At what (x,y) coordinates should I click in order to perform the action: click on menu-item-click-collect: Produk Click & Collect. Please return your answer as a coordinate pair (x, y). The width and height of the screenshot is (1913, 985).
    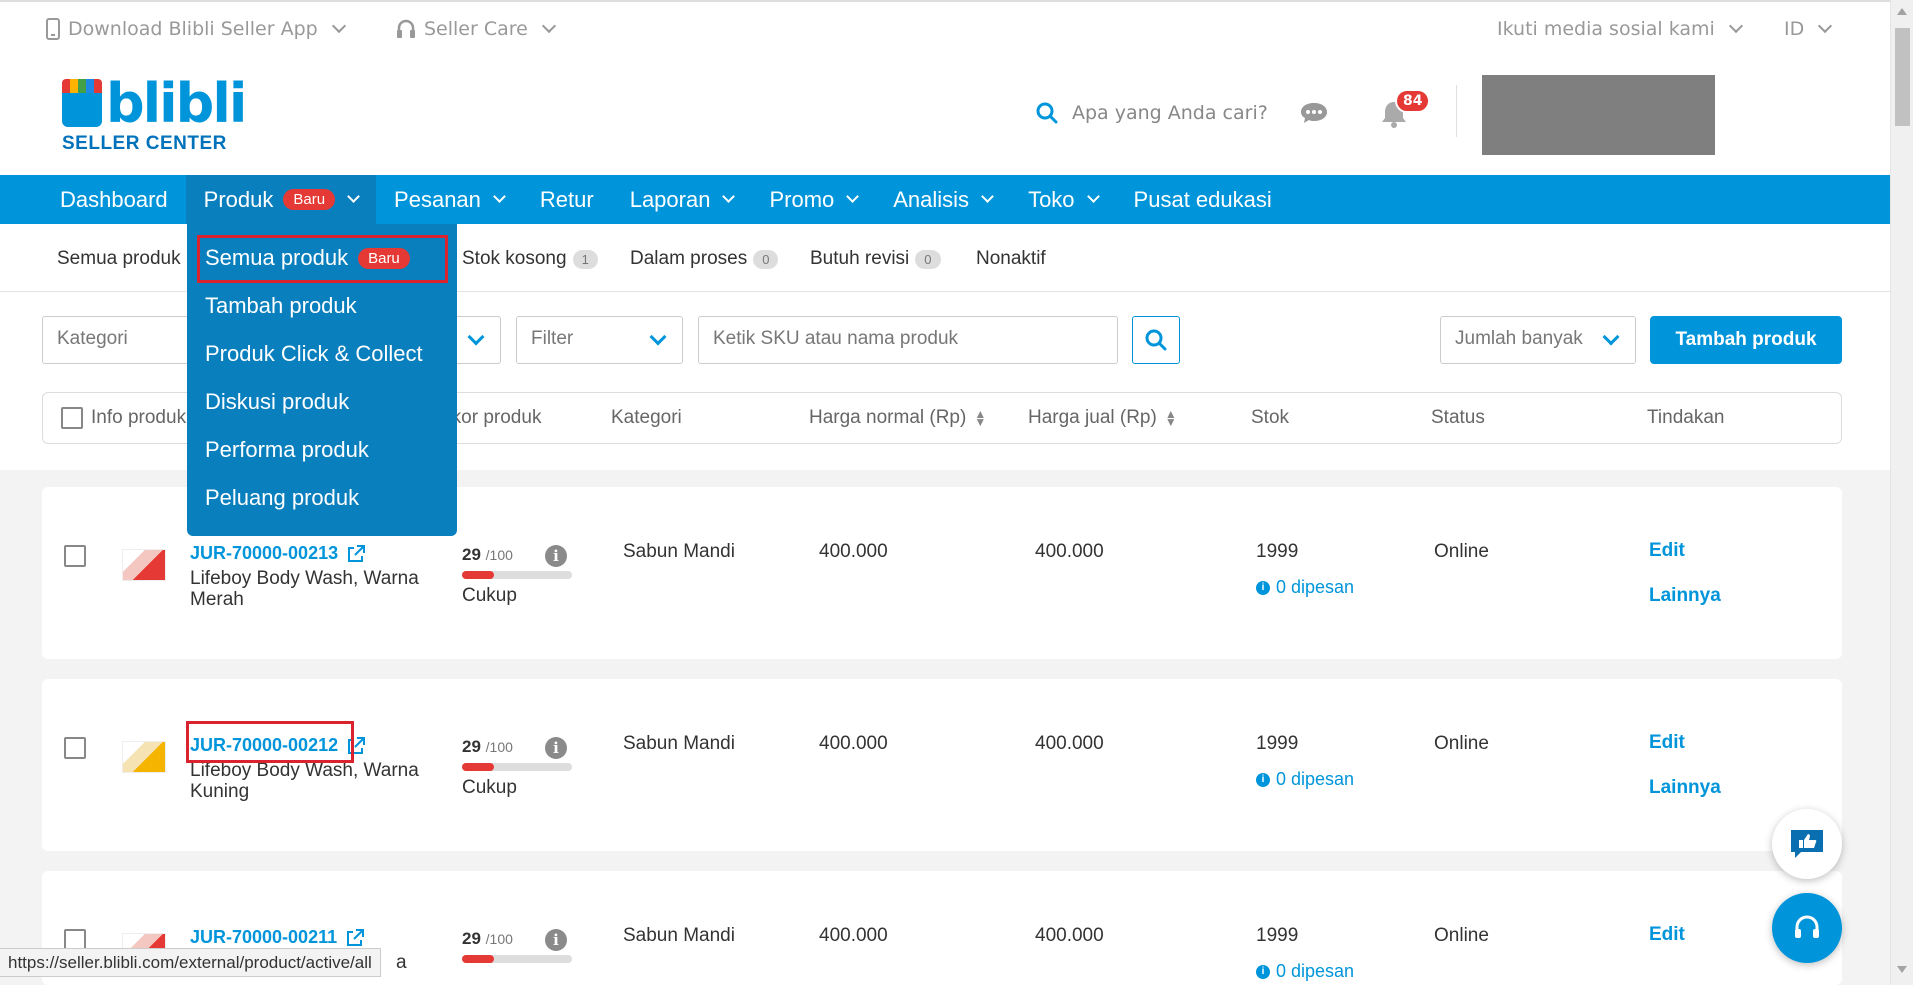
    Looking at the image, I should click on (322, 354).